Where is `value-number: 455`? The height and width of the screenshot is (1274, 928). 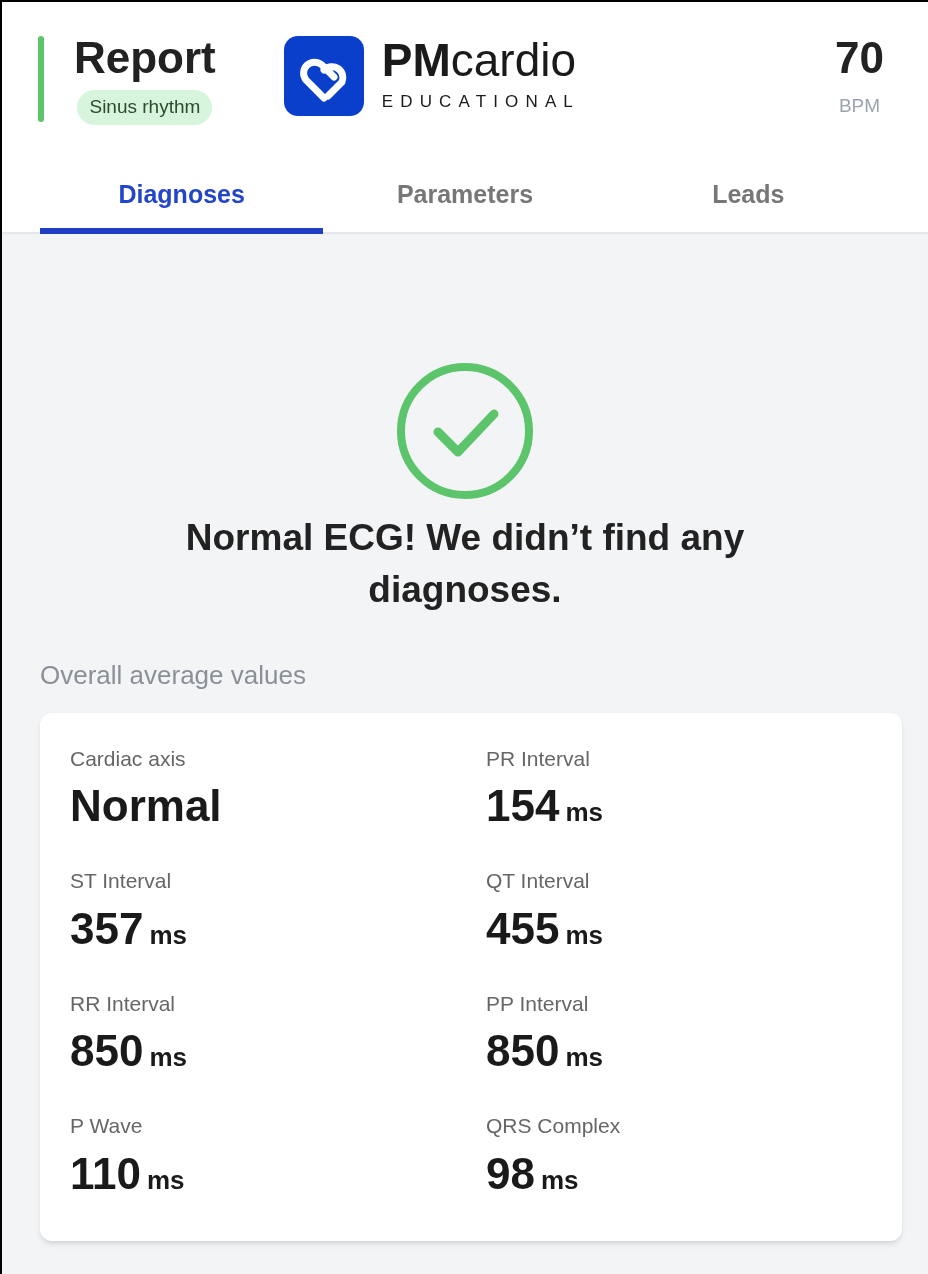
value-number: 455 is located at coordinates (523, 928).